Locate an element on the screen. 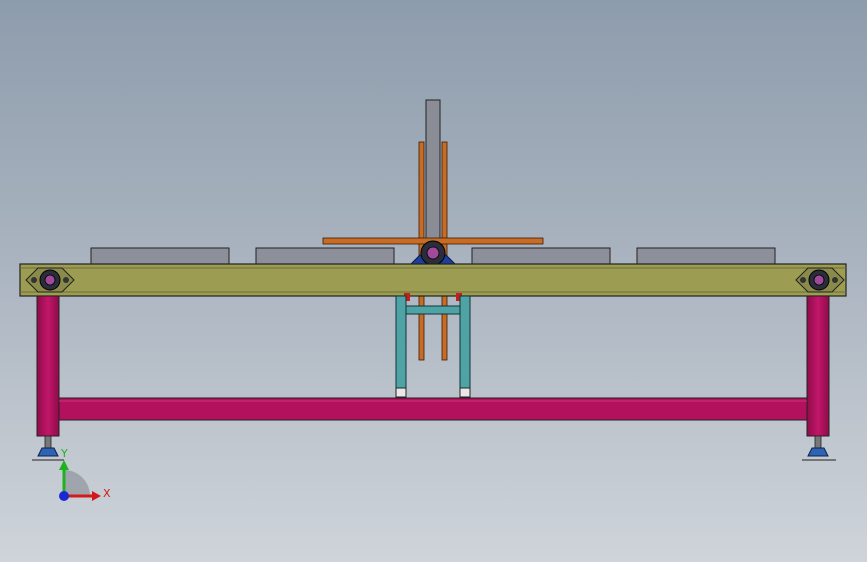 Image resolution: width=867 pixels, height=562 pixels. left-leveling-foot is located at coordinates (48, 448).